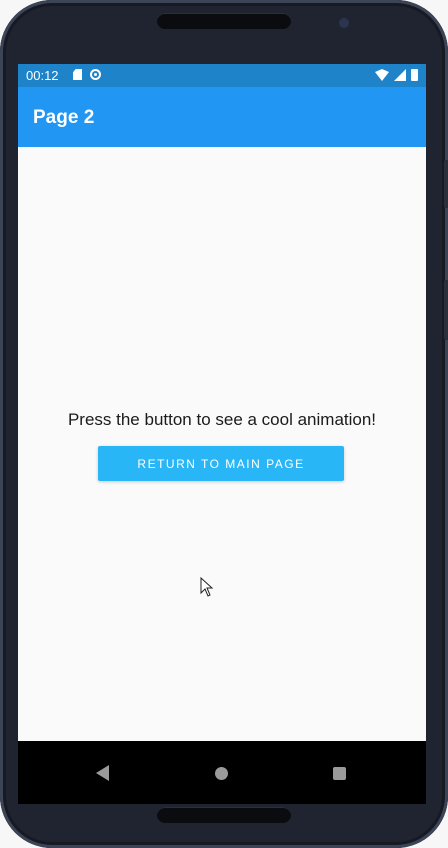 Image resolution: width=448 pixels, height=848 pixels. Describe the element at coordinates (42, 75) in the screenshot. I see `status-time: 00:12` at that location.